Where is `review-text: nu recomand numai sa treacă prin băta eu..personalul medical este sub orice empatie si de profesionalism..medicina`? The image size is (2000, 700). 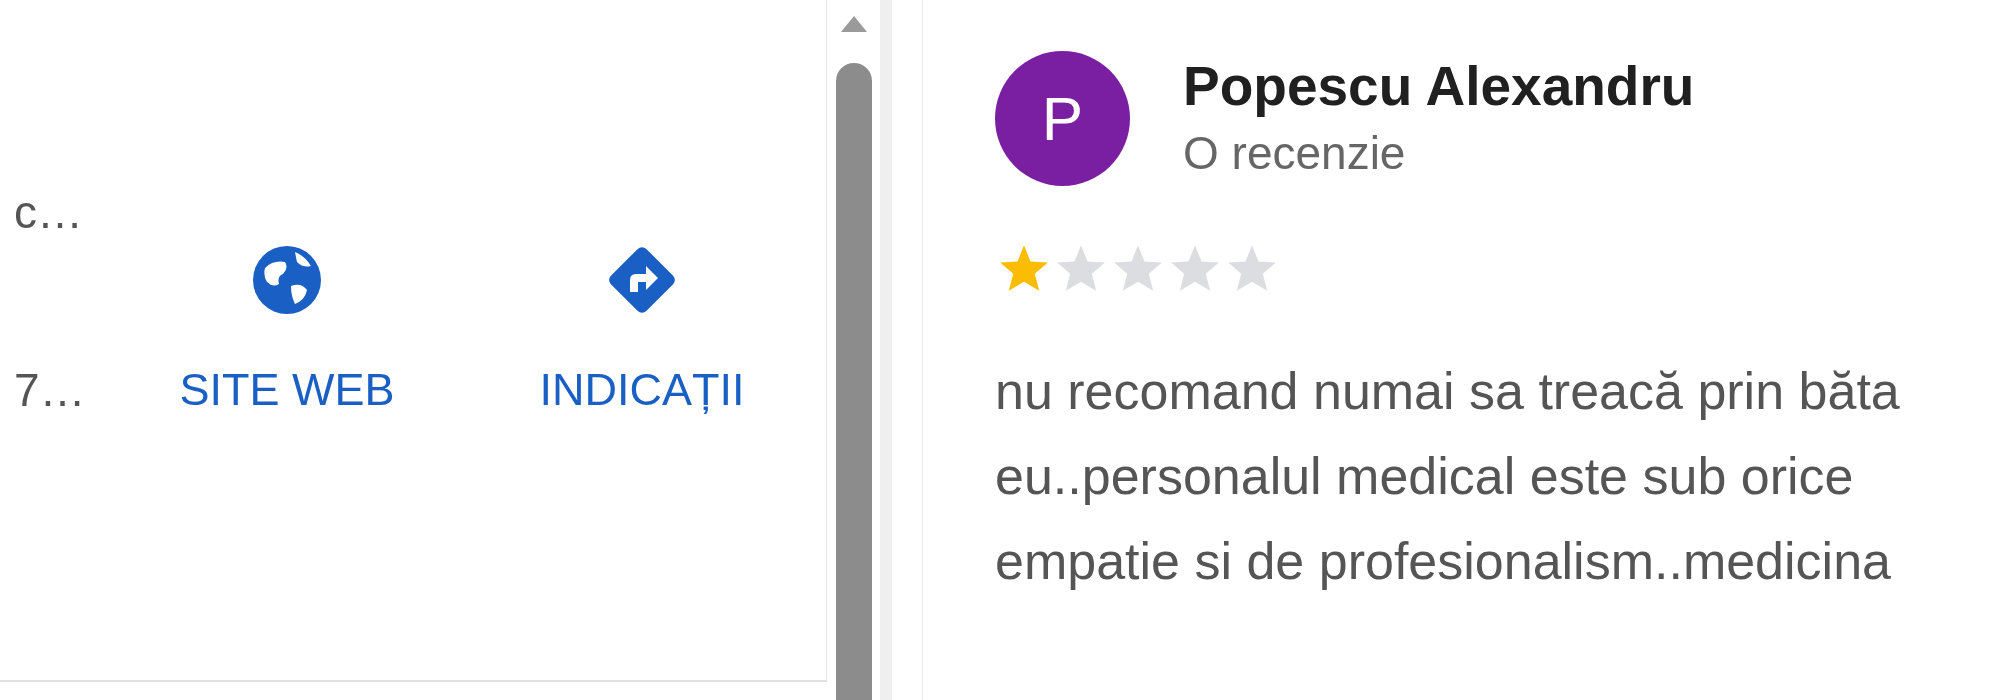
review-text: nu recomand numai sa treacă prin băta eu..personalul medical este sub orice empatie si de profesionalism..medicina is located at coordinates (1448, 476).